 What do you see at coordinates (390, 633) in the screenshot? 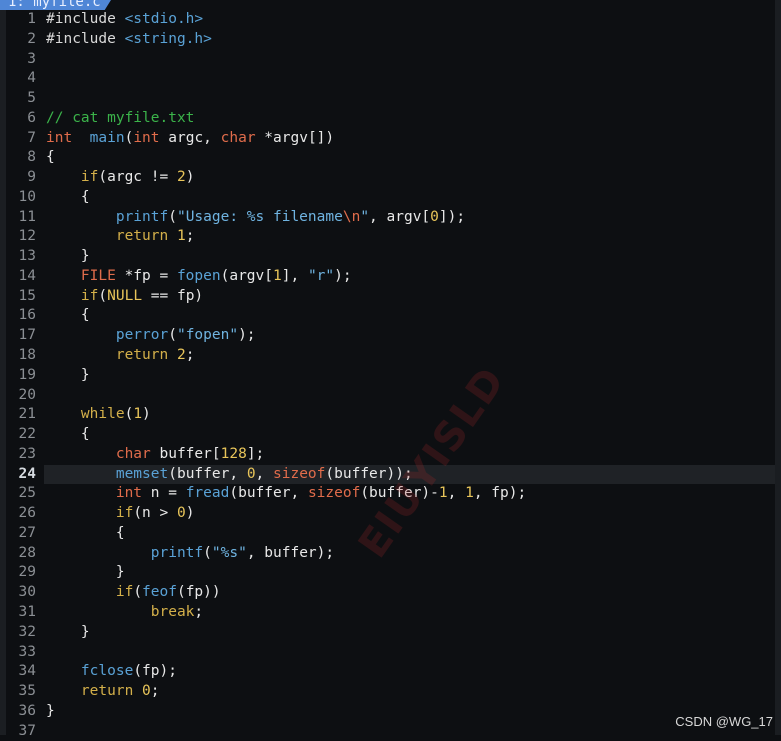
I see `code-line: 32 }` at bounding box center [390, 633].